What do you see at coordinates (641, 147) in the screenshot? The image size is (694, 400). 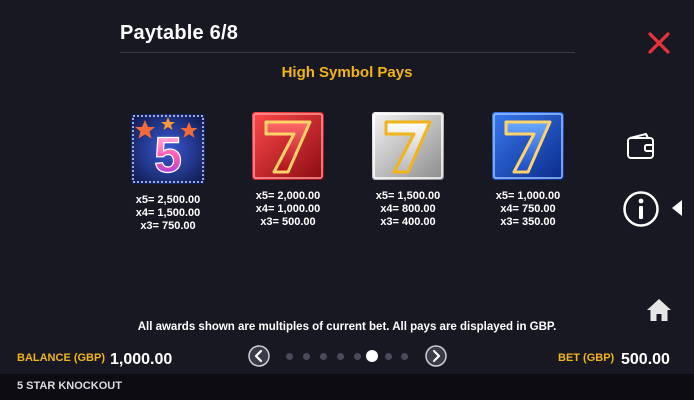 I see `wallet-icon` at bounding box center [641, 147].